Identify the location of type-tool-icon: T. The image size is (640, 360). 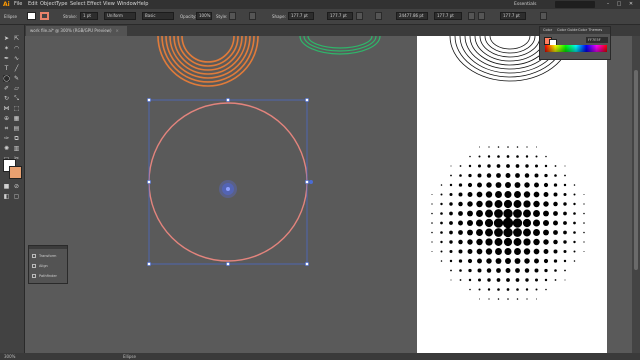
(6, 68).